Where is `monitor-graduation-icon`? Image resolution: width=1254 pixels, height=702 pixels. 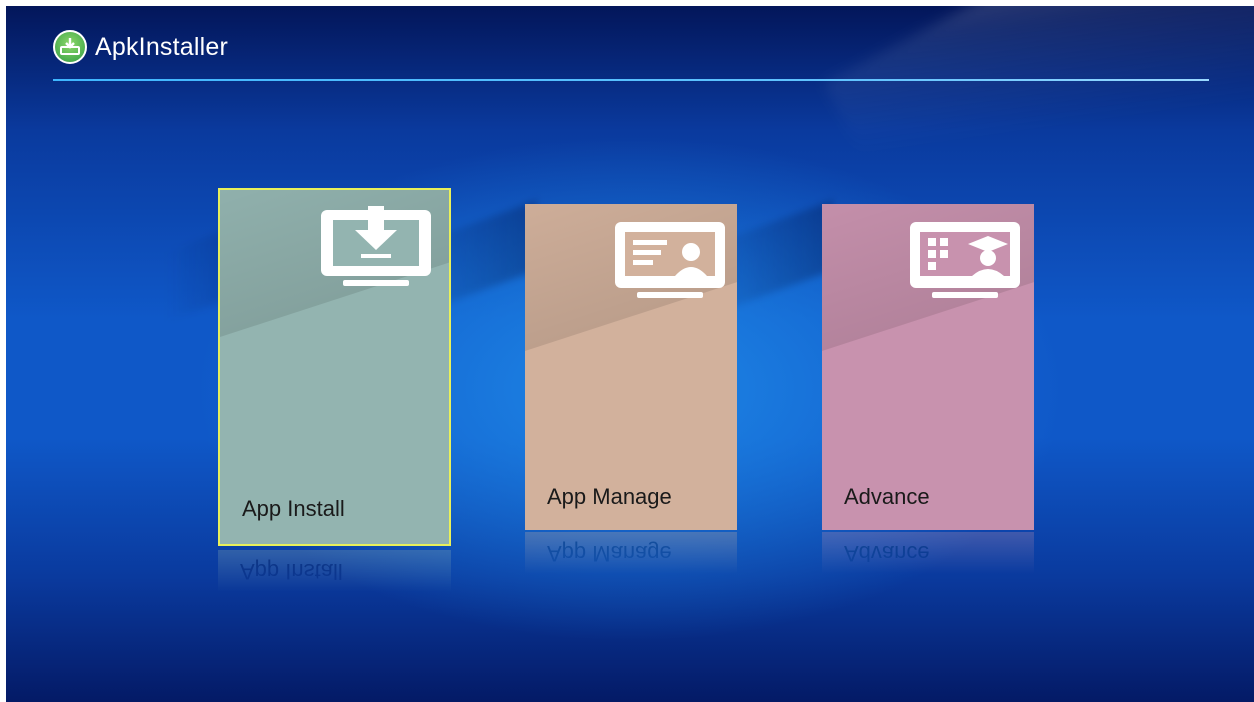 monitor-graduation-icon is located at coordinates (965, 260).